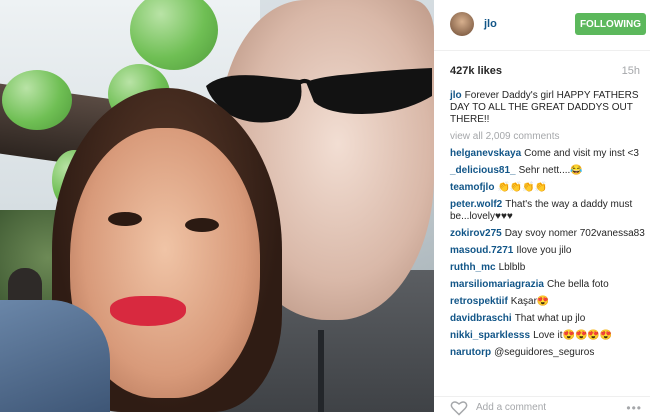 This screenshot has width=650, height=416. I want to click on comment-item: _delicious81_ Sehr nett....😂, so click(548, 171).